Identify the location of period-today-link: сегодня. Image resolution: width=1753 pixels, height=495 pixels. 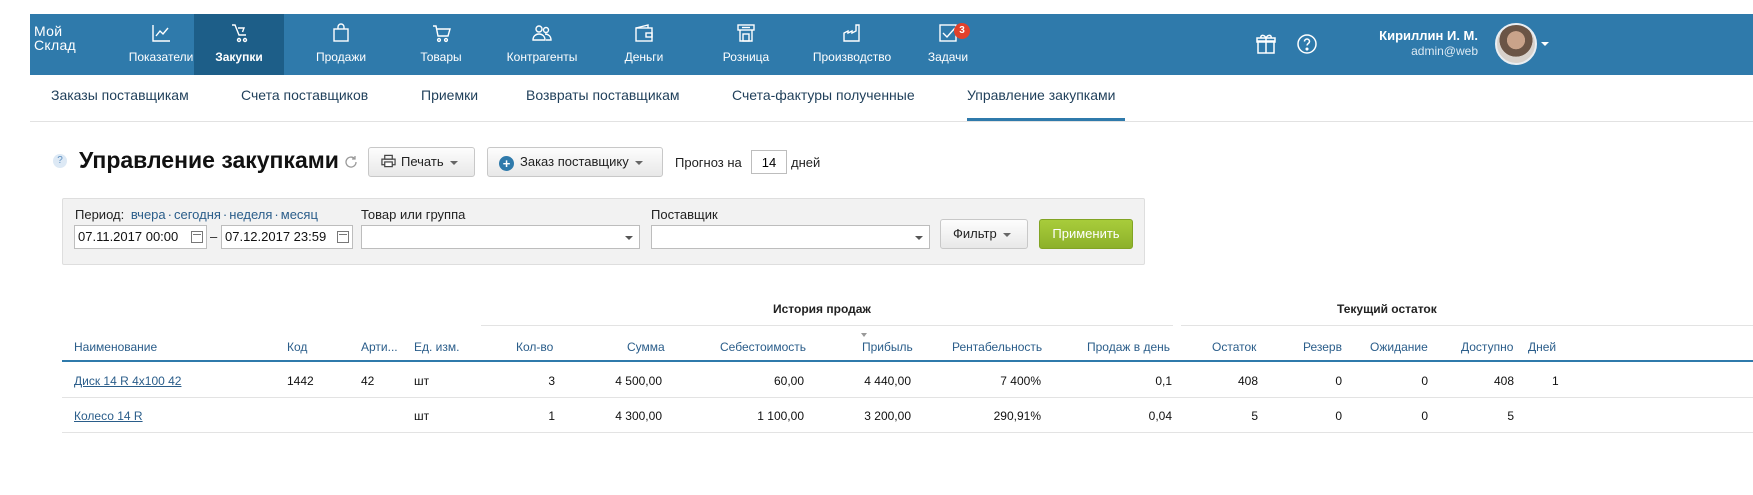
(197, 214).